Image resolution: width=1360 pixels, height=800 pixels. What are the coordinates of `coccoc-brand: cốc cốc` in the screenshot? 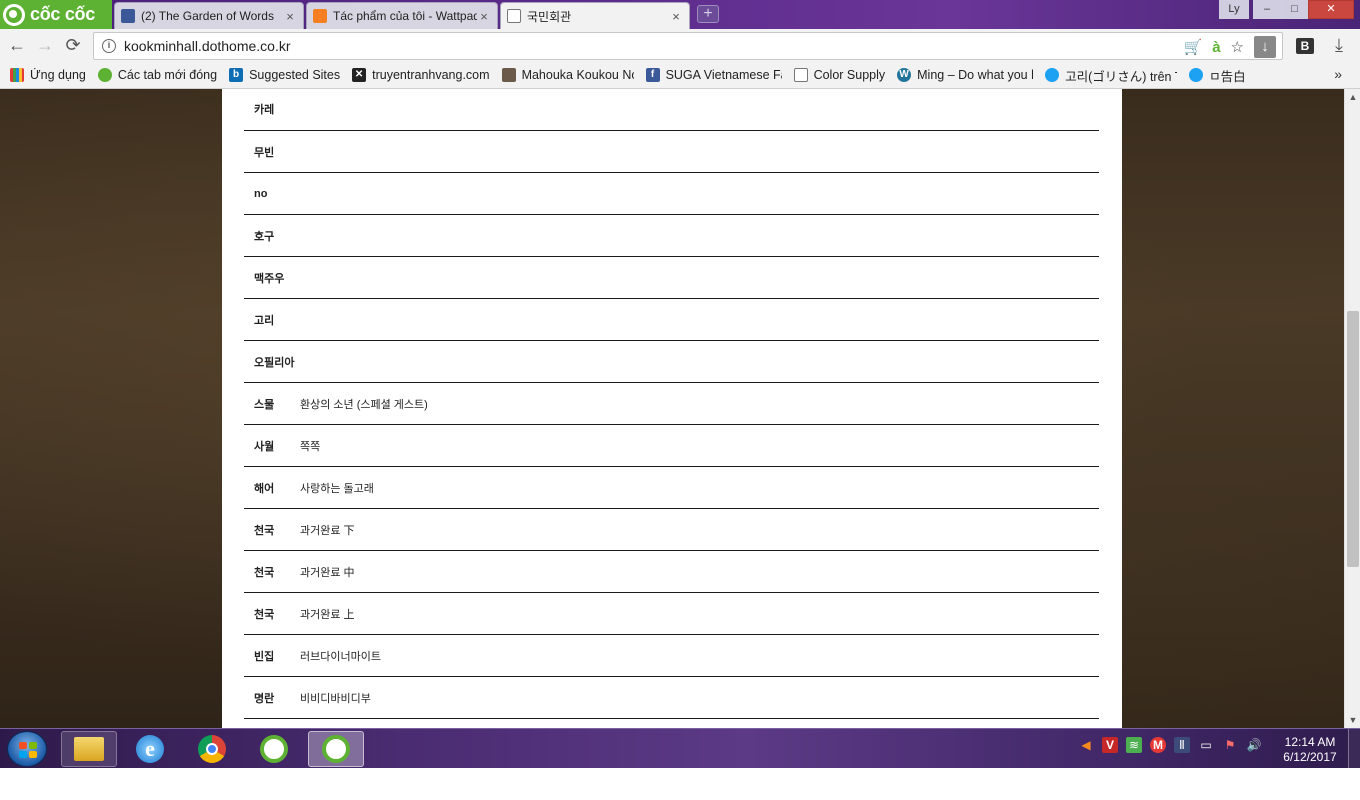 It's located at (56, 14).